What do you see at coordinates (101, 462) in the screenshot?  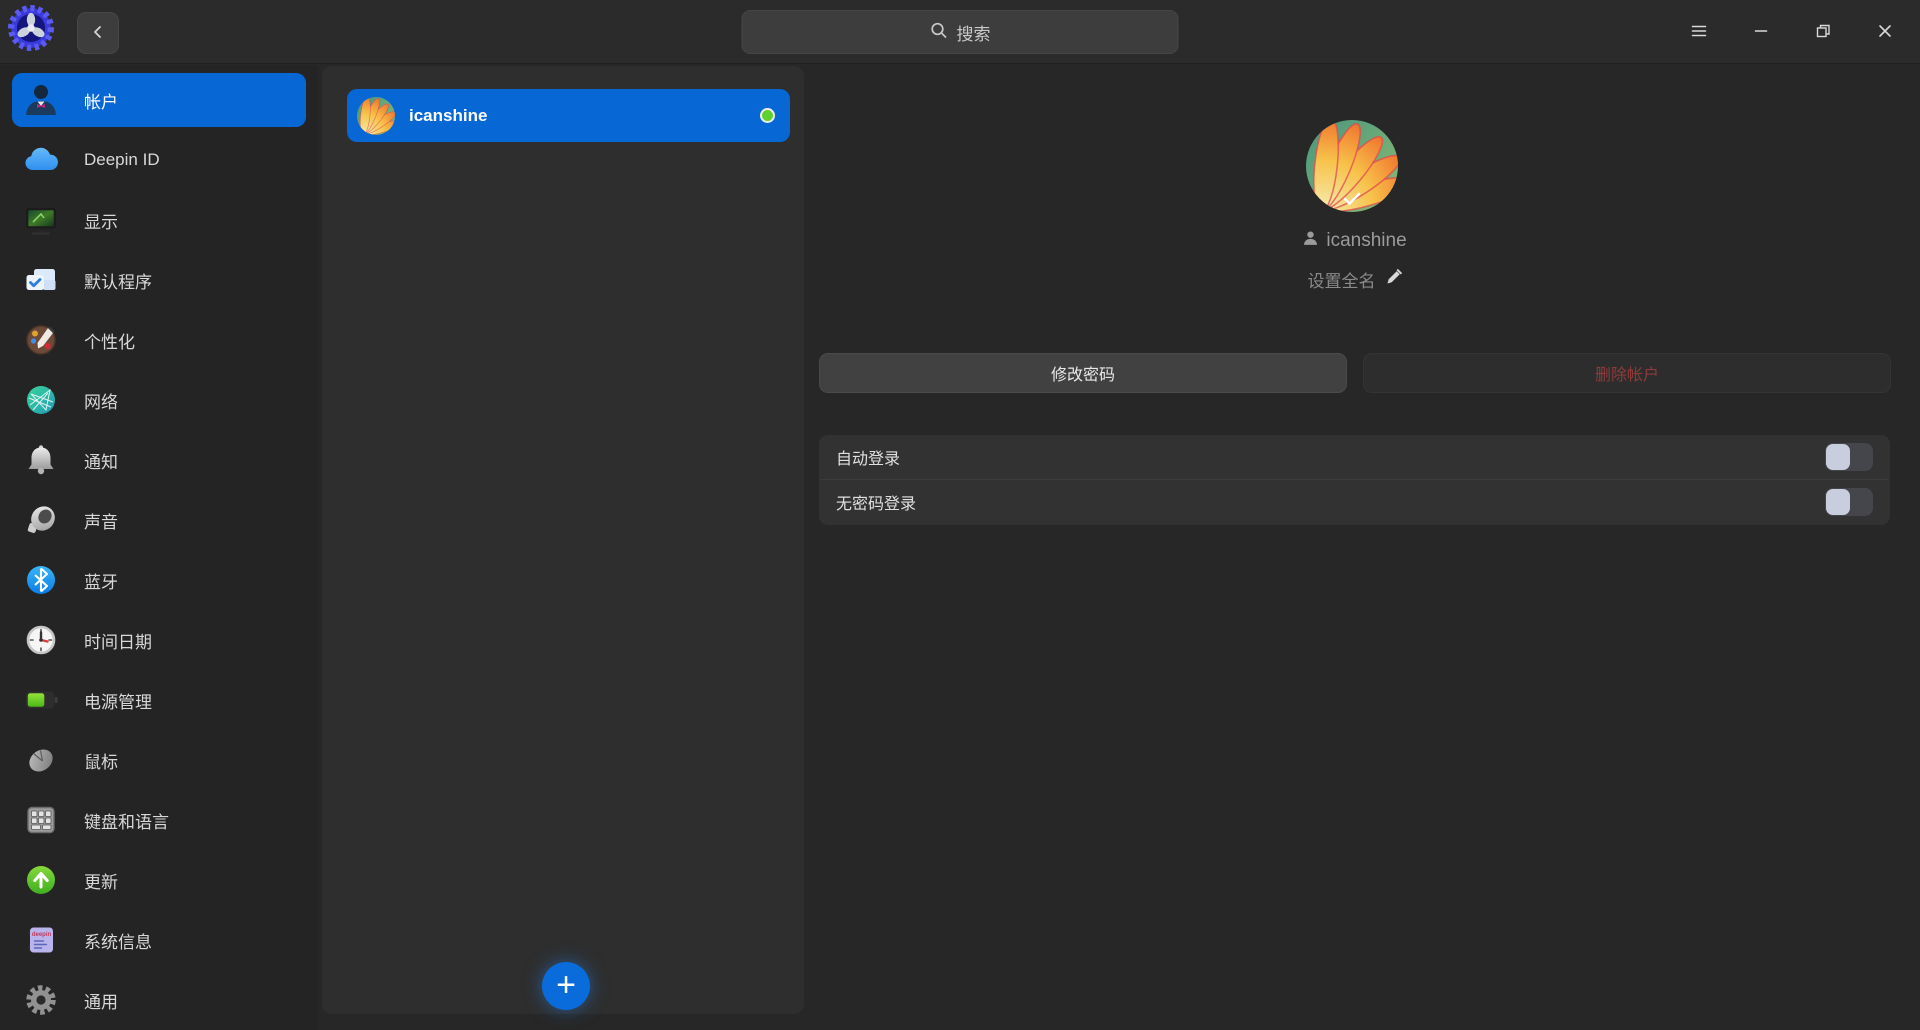 I see `sidebar-item-label: 通知` at bounding box center [101, 462].